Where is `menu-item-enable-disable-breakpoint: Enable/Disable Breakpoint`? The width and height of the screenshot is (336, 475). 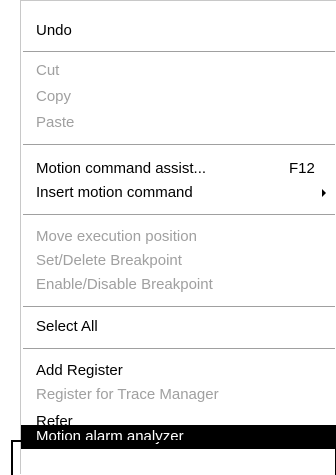
menu-item-enable-disable-breakpoint: Enable/Disable Breakpoint is located at coordinates (178, 285).